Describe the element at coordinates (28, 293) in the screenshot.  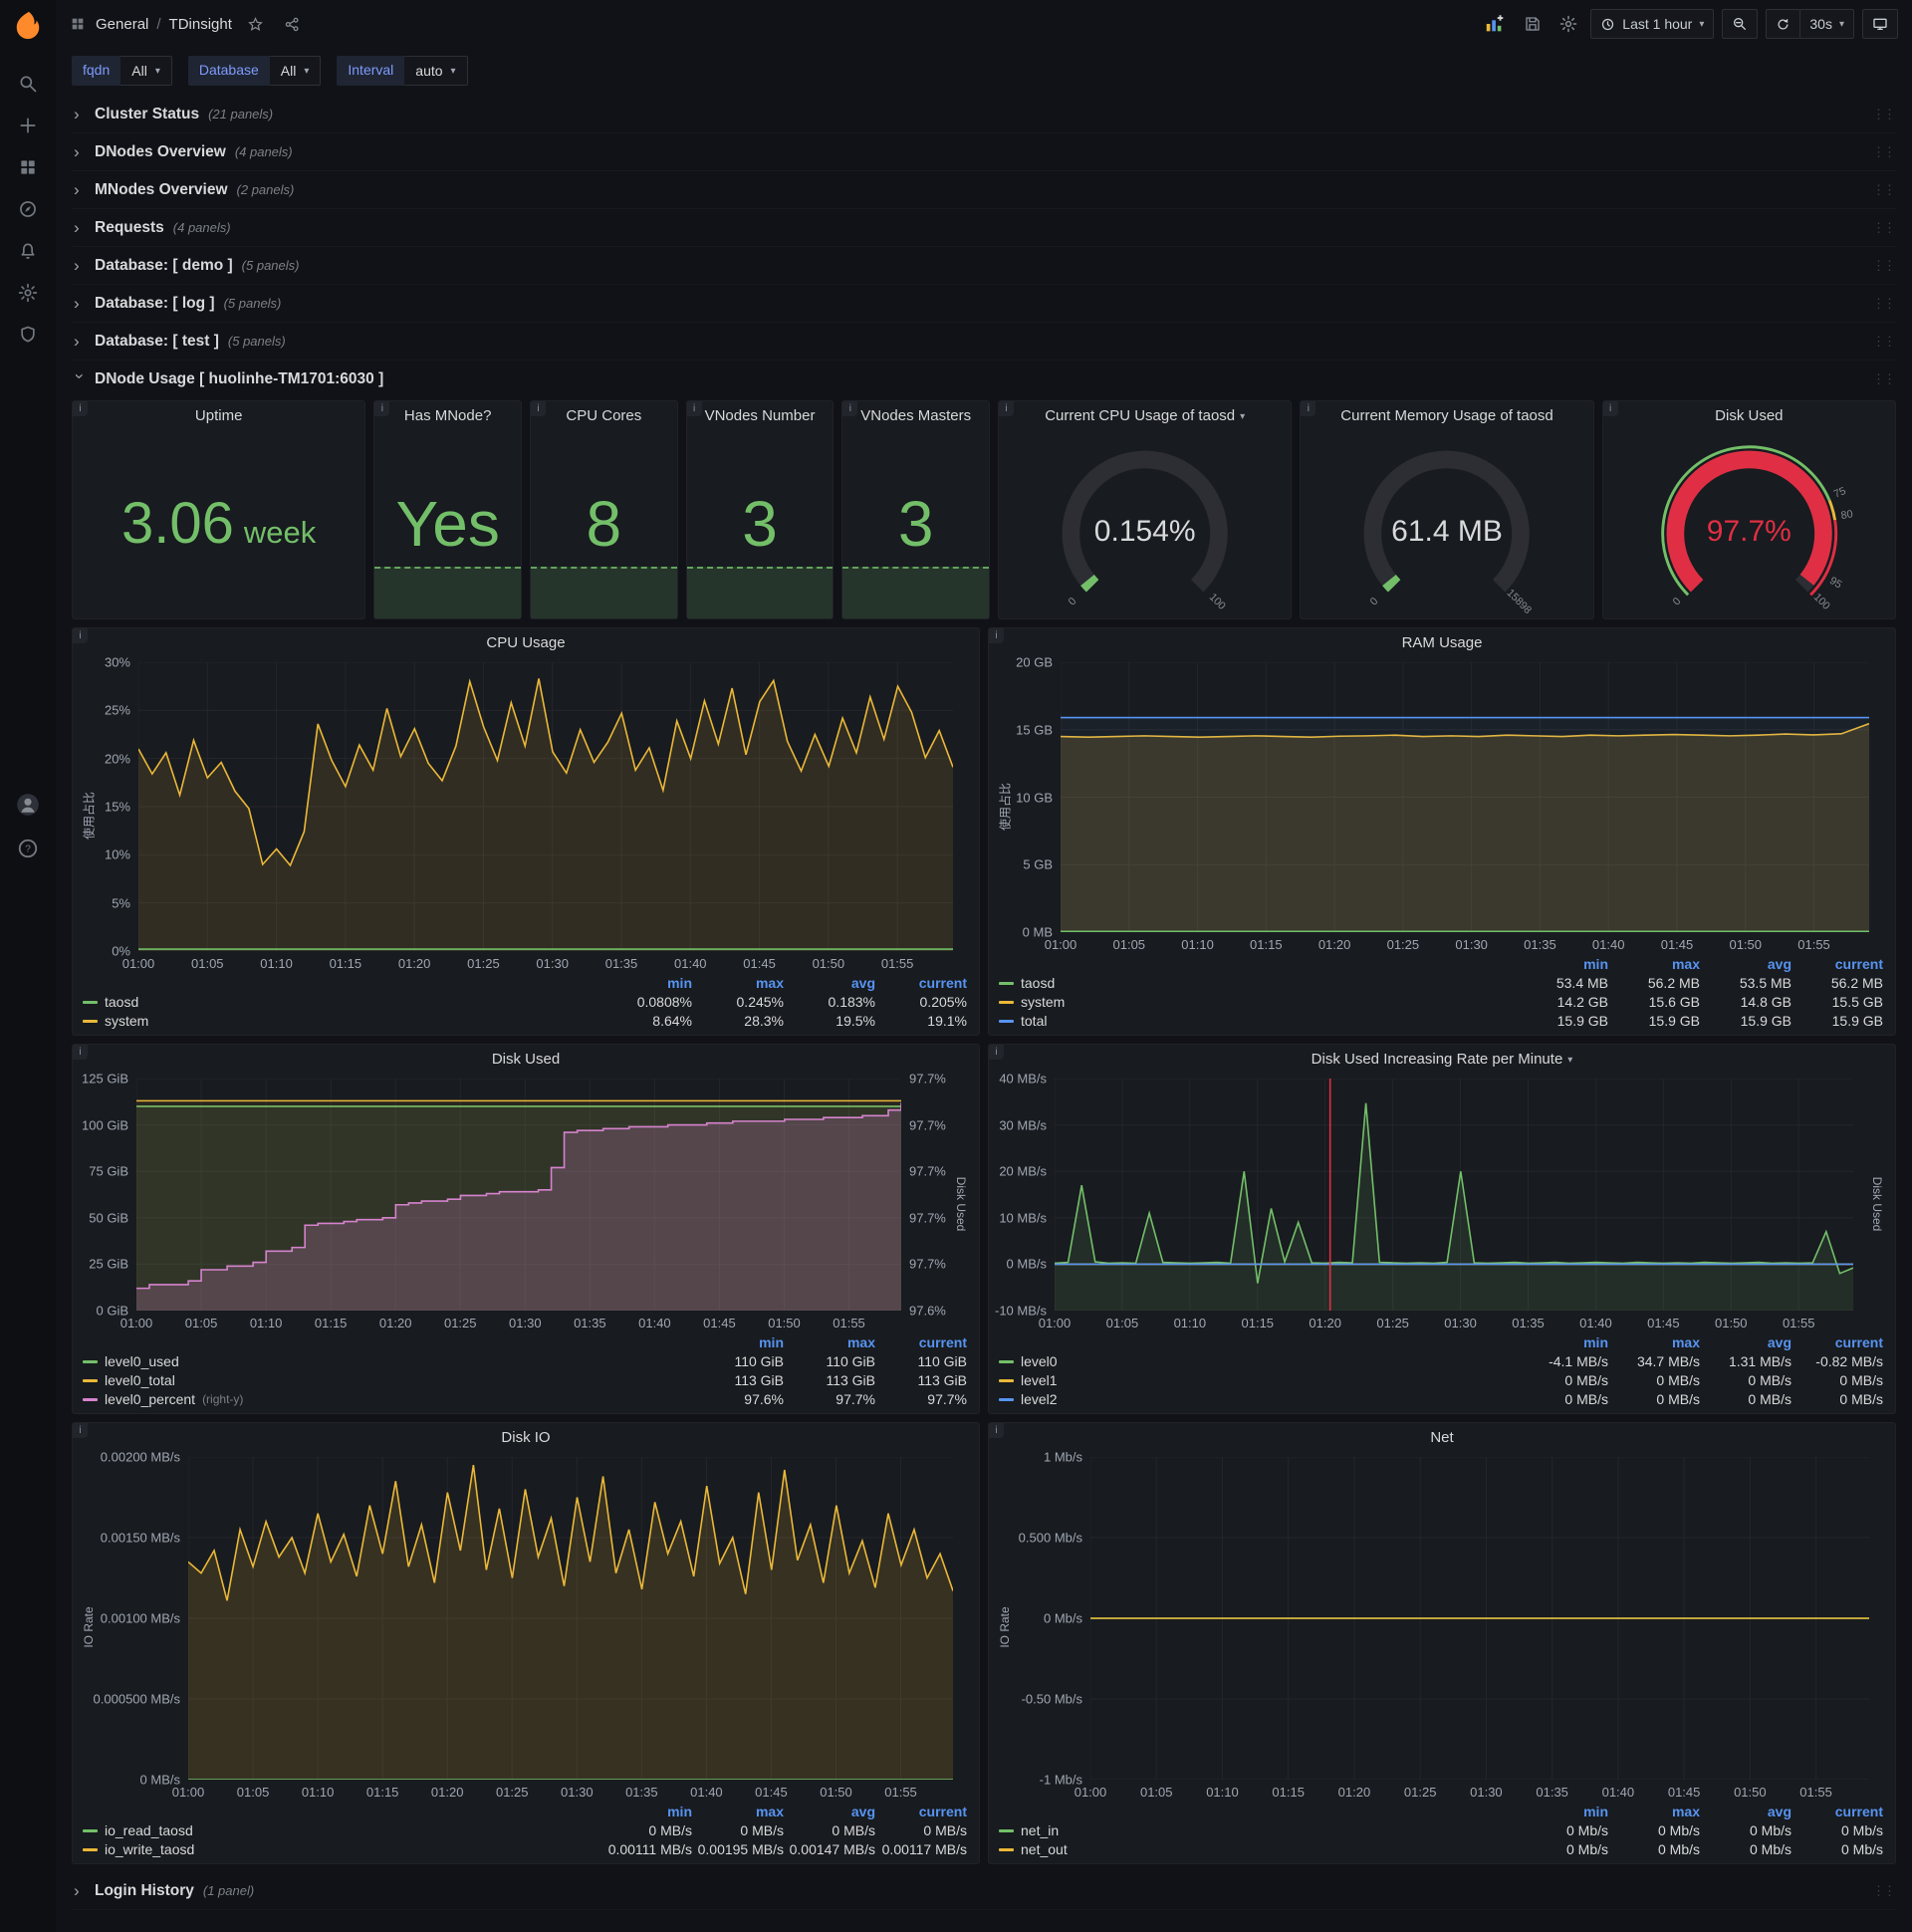
I see `configuration-gear-icon` at that location.